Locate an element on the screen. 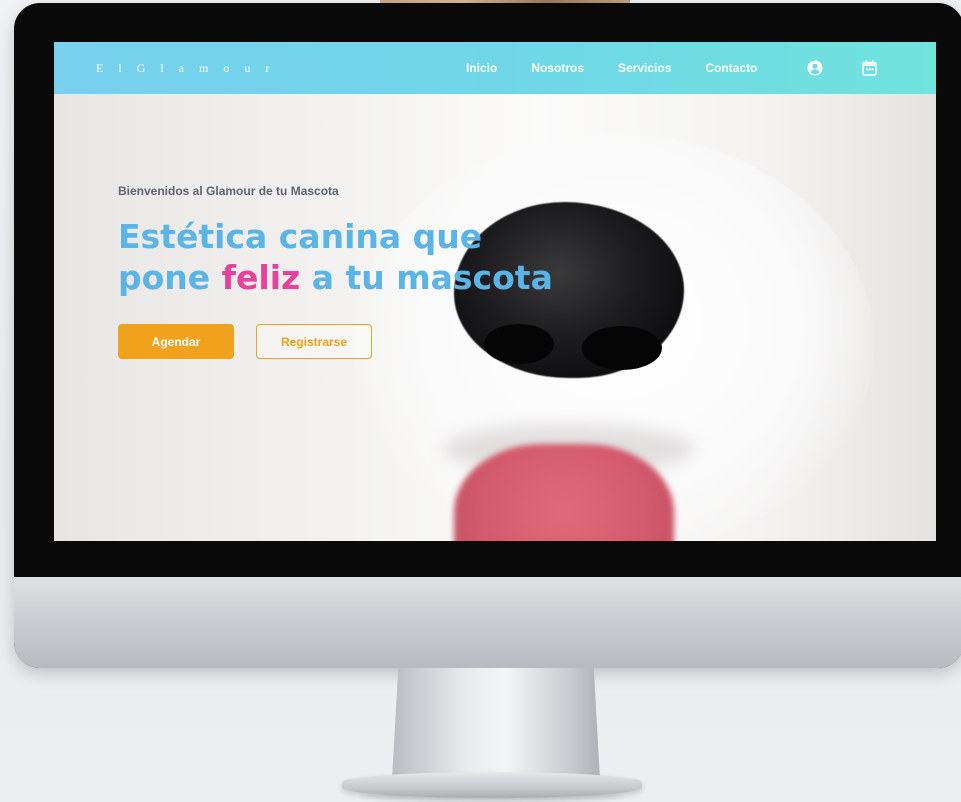  monitor-stand-neck is located at coordinates (496, 724).